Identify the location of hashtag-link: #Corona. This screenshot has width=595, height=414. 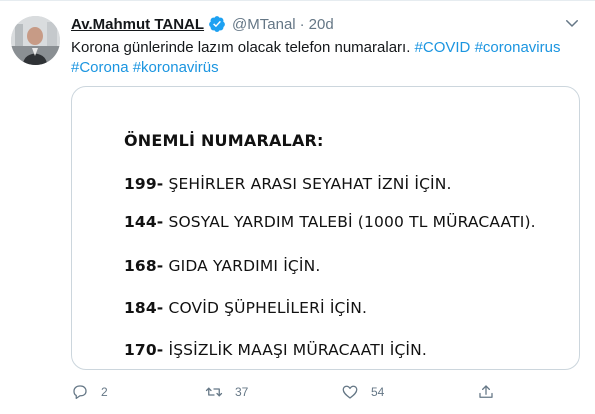
(100, 67).